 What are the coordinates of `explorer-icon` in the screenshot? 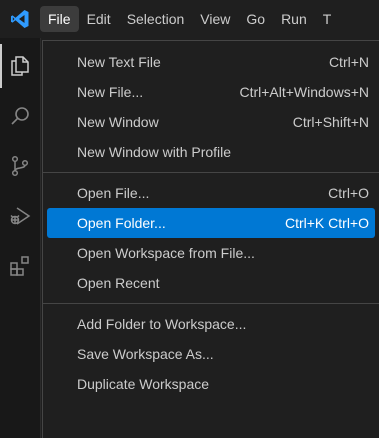 It's located at (20, 66).